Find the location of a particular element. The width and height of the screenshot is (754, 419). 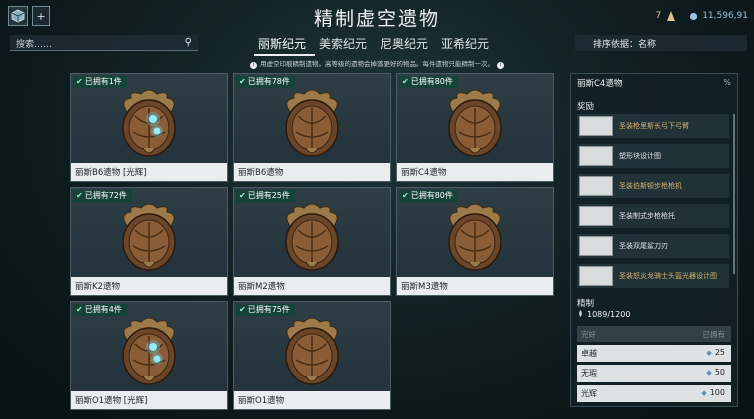

platinum-count: 11,596,91 is located at coordinates (725, 16).